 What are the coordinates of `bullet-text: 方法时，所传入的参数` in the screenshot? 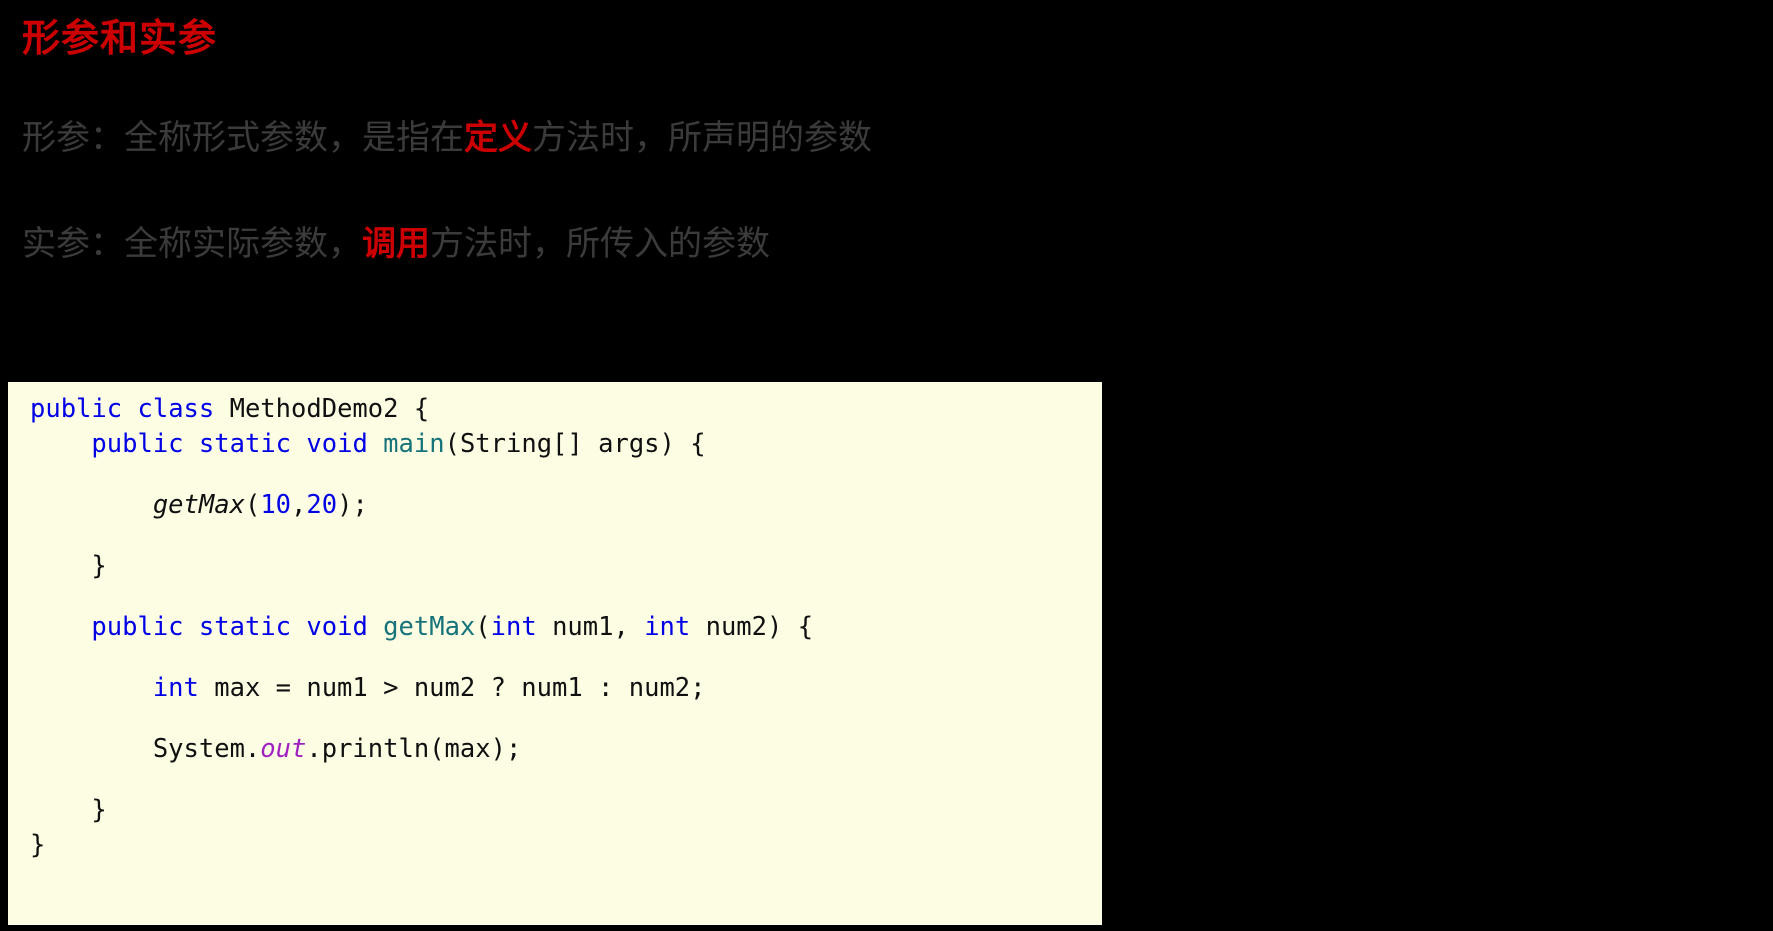 It's located at (600, 244).